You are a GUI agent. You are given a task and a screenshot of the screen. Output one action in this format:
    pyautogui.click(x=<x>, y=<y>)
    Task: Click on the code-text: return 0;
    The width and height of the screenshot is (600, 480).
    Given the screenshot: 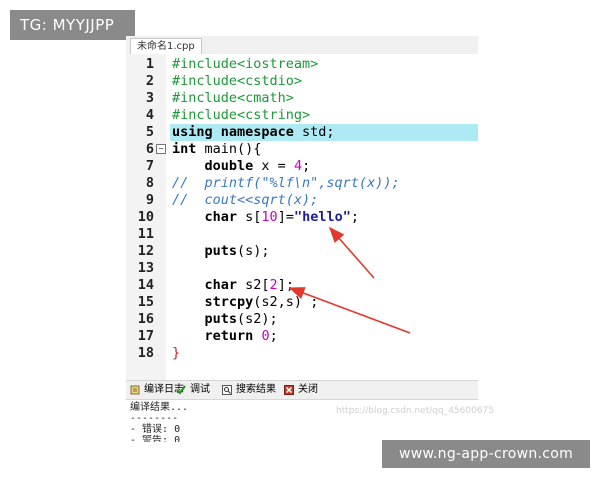 What is the action you would take?
    pyautogui.click(x=241, y=336)
    